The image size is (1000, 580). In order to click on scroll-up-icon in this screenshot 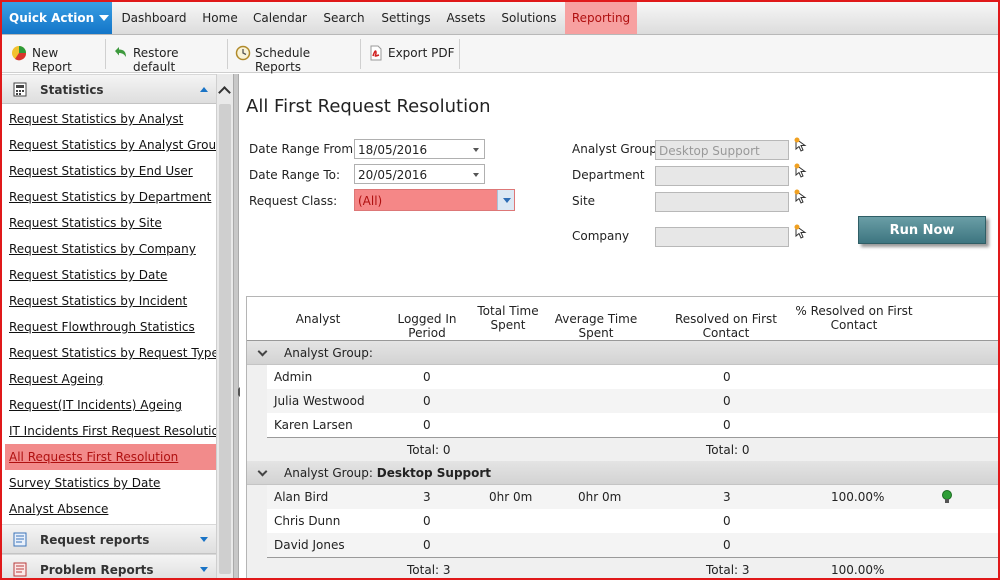, I will do `click(224, 92)`.